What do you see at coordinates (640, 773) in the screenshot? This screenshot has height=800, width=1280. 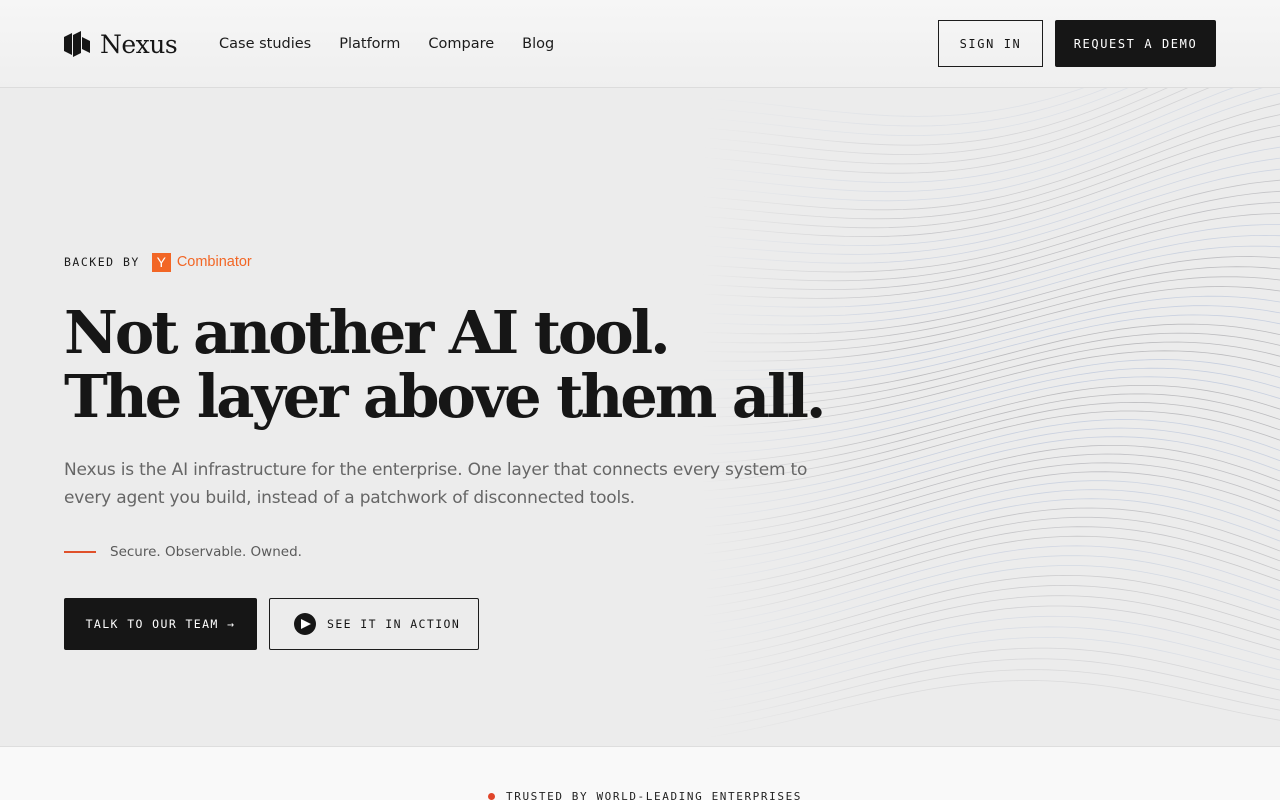 I see `trusted-by-section: TRUSTED BY WORLD-LEADING ENTERPRISES` at bounding box center [640, 773].